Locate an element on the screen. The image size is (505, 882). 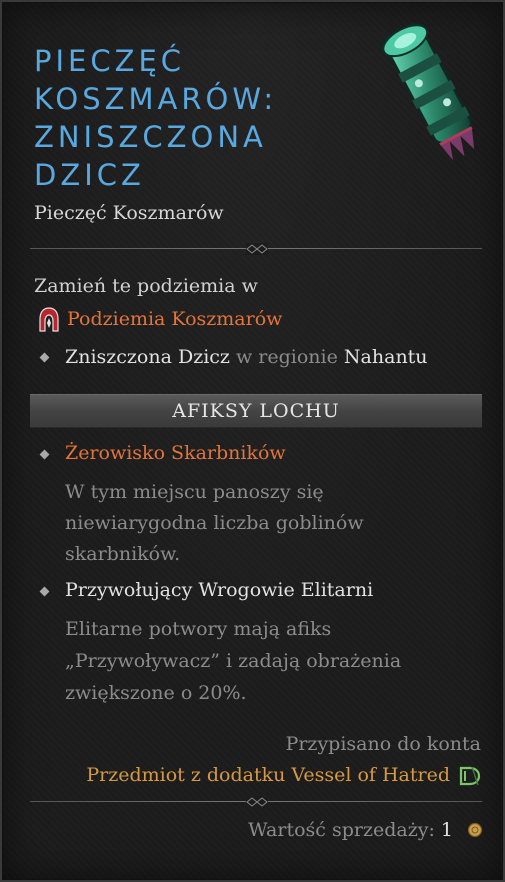
dungeon-name: Zniszczona Dzicz is located at coordinates (147, 357).